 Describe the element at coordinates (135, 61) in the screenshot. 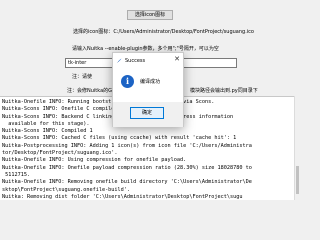

I see `dialog-title: Success` at that location.